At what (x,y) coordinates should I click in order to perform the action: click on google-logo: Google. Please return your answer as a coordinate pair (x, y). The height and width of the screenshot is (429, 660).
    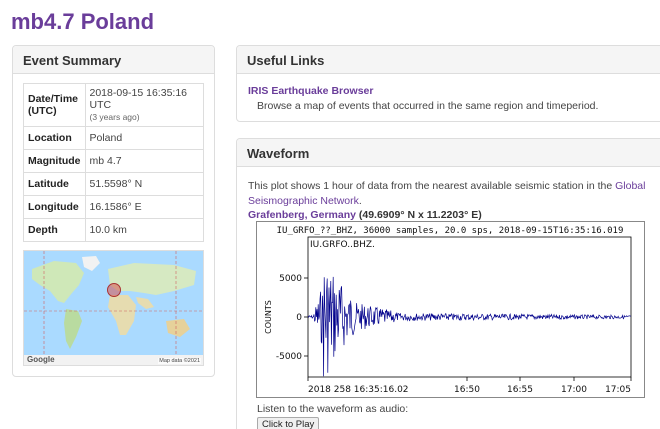
    Looking at the image, I should click on (41, 359).